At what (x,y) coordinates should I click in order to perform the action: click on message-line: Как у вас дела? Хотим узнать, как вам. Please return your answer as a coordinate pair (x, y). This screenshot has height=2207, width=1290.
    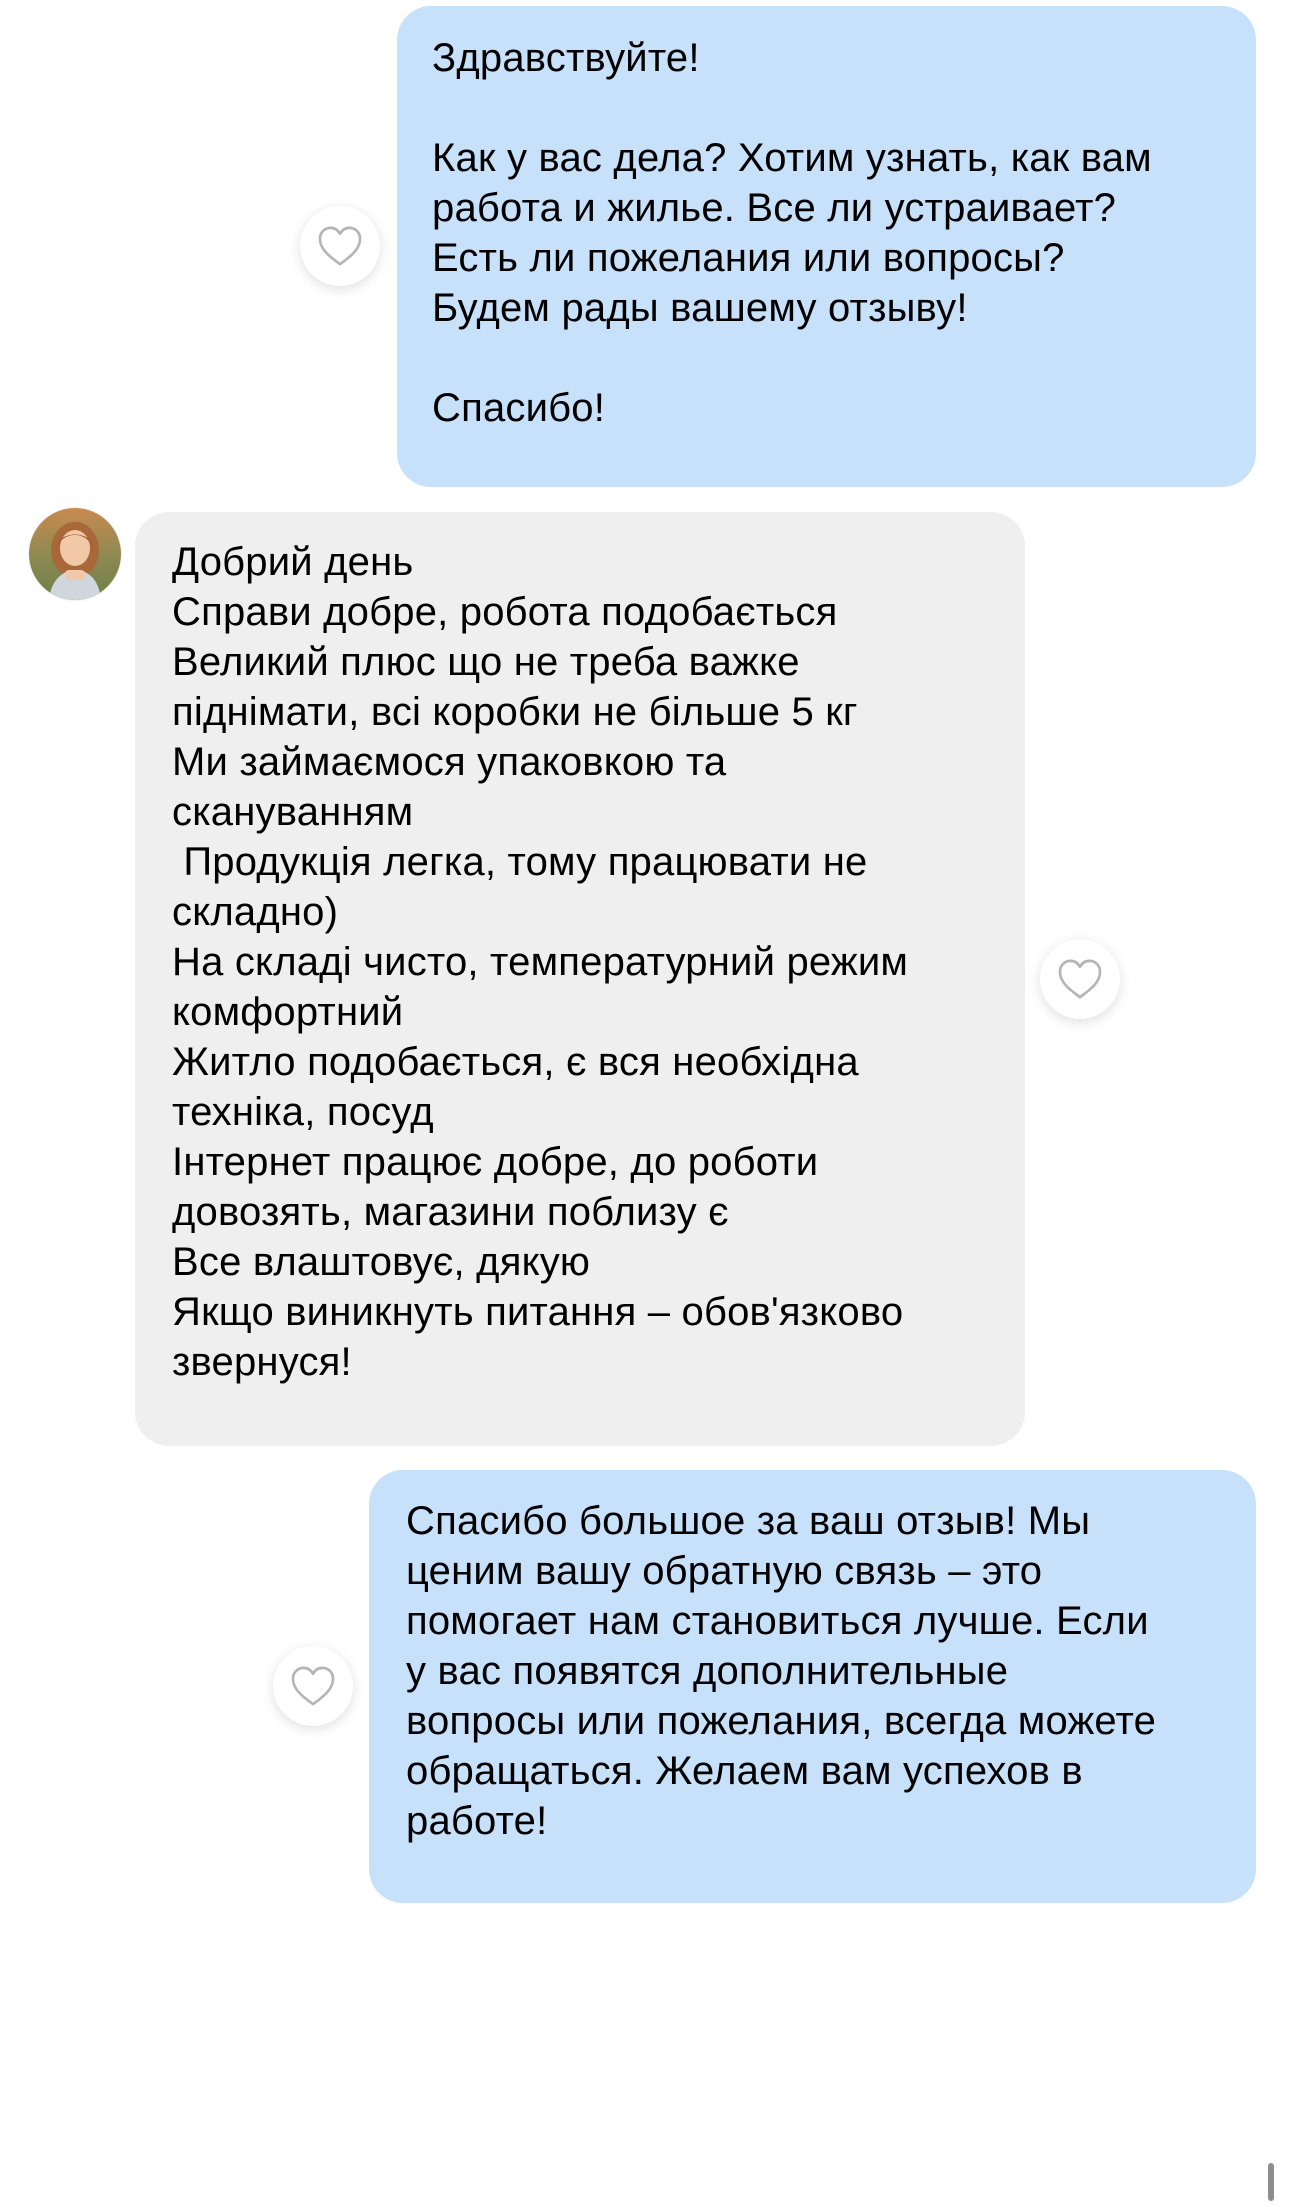
    Looking at the image, I should click on (792, 158).